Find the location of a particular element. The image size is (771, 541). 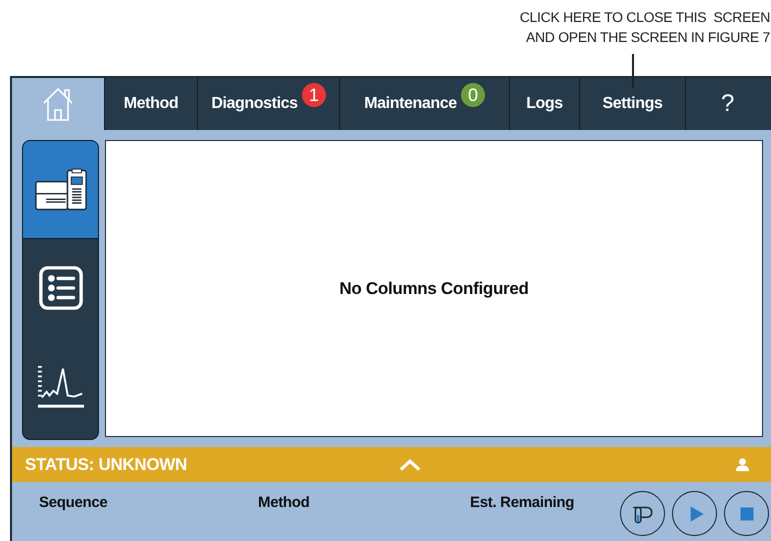

instrument-icon is located at coordinates (60, 189).